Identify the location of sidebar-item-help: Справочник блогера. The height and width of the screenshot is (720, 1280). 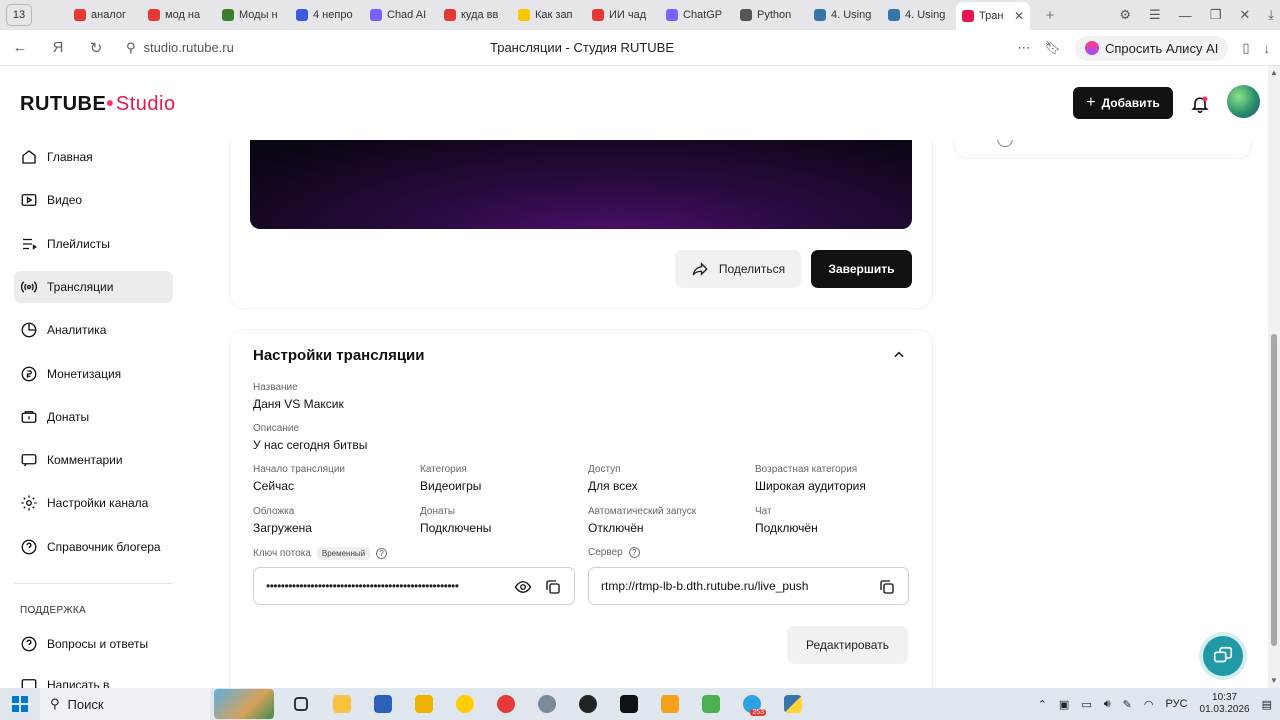
(93, 547).